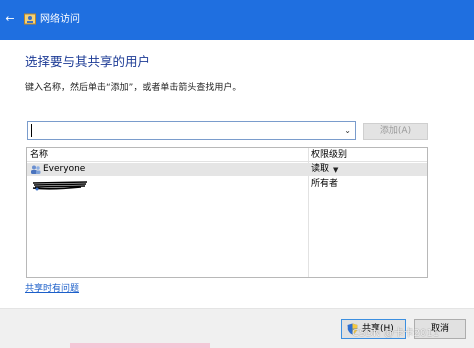  Describe the element at coordinates (88, 61) in the screenshot. I see `page-heading: 选择要与其共享的用户` at that location.